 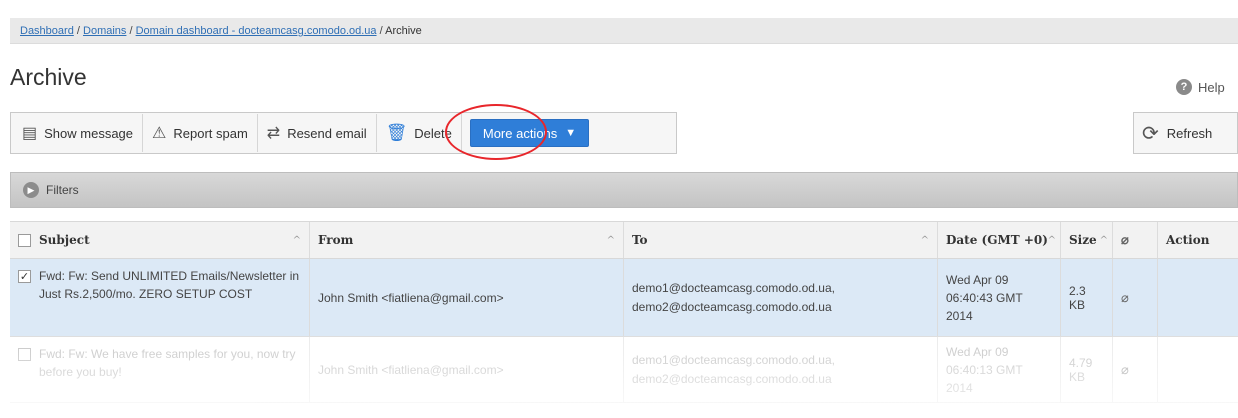 I want to click on help-label: Help, so click(x=1211, y=87).